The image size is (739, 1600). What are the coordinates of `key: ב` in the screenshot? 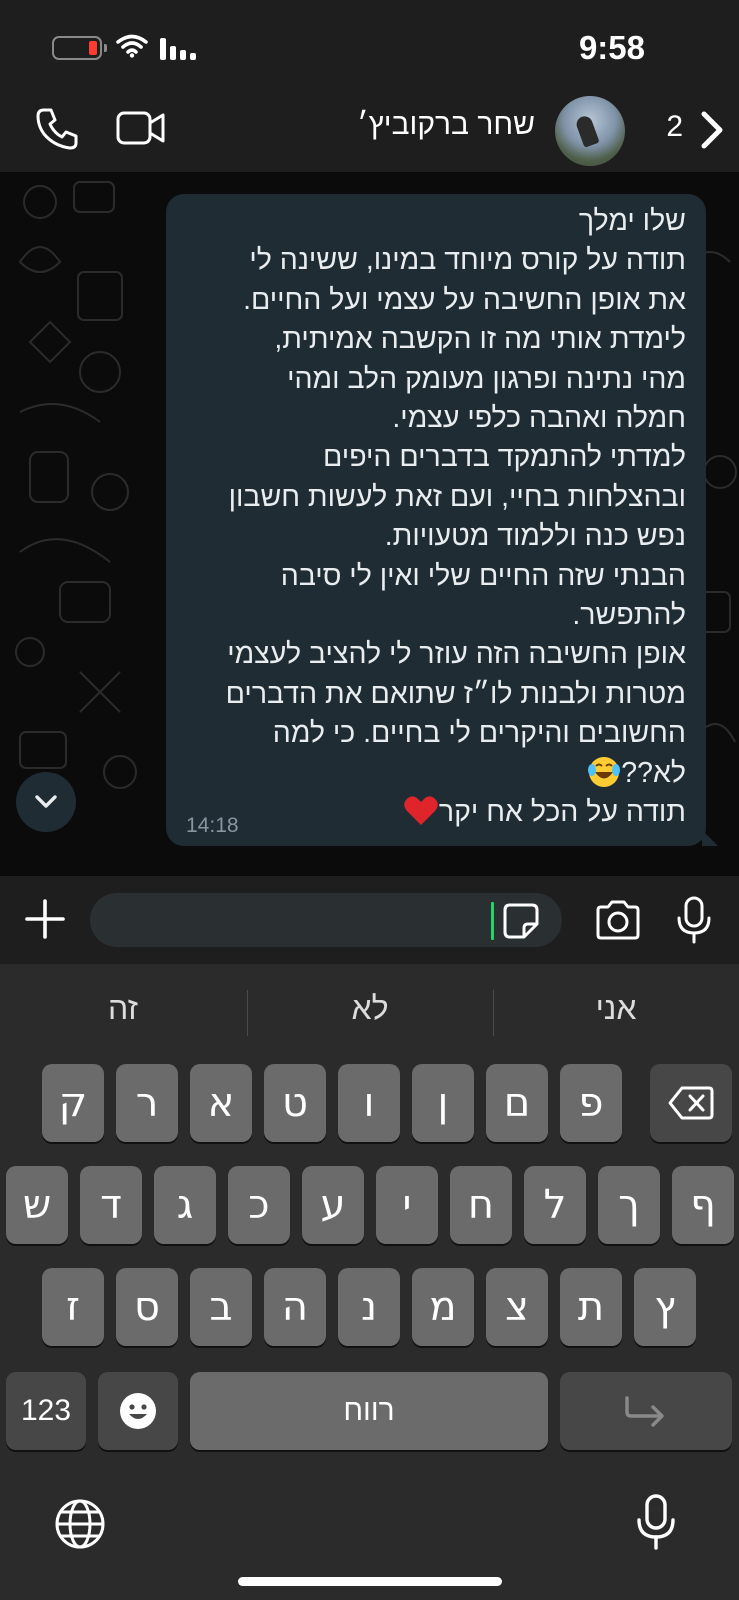 It's located at (221, 1307).